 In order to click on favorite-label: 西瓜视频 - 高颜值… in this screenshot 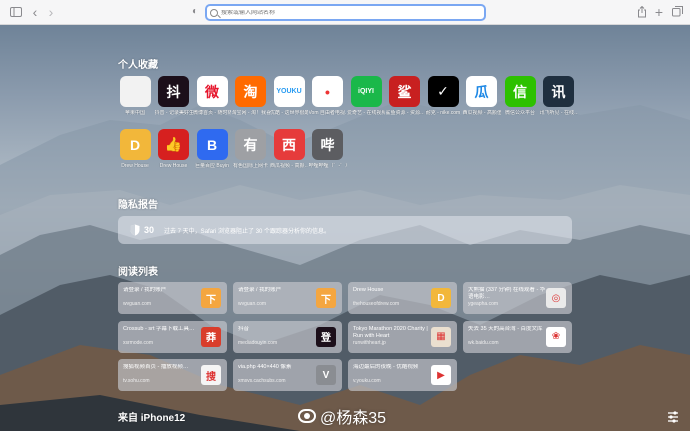, I will do `click(481, 113)`.